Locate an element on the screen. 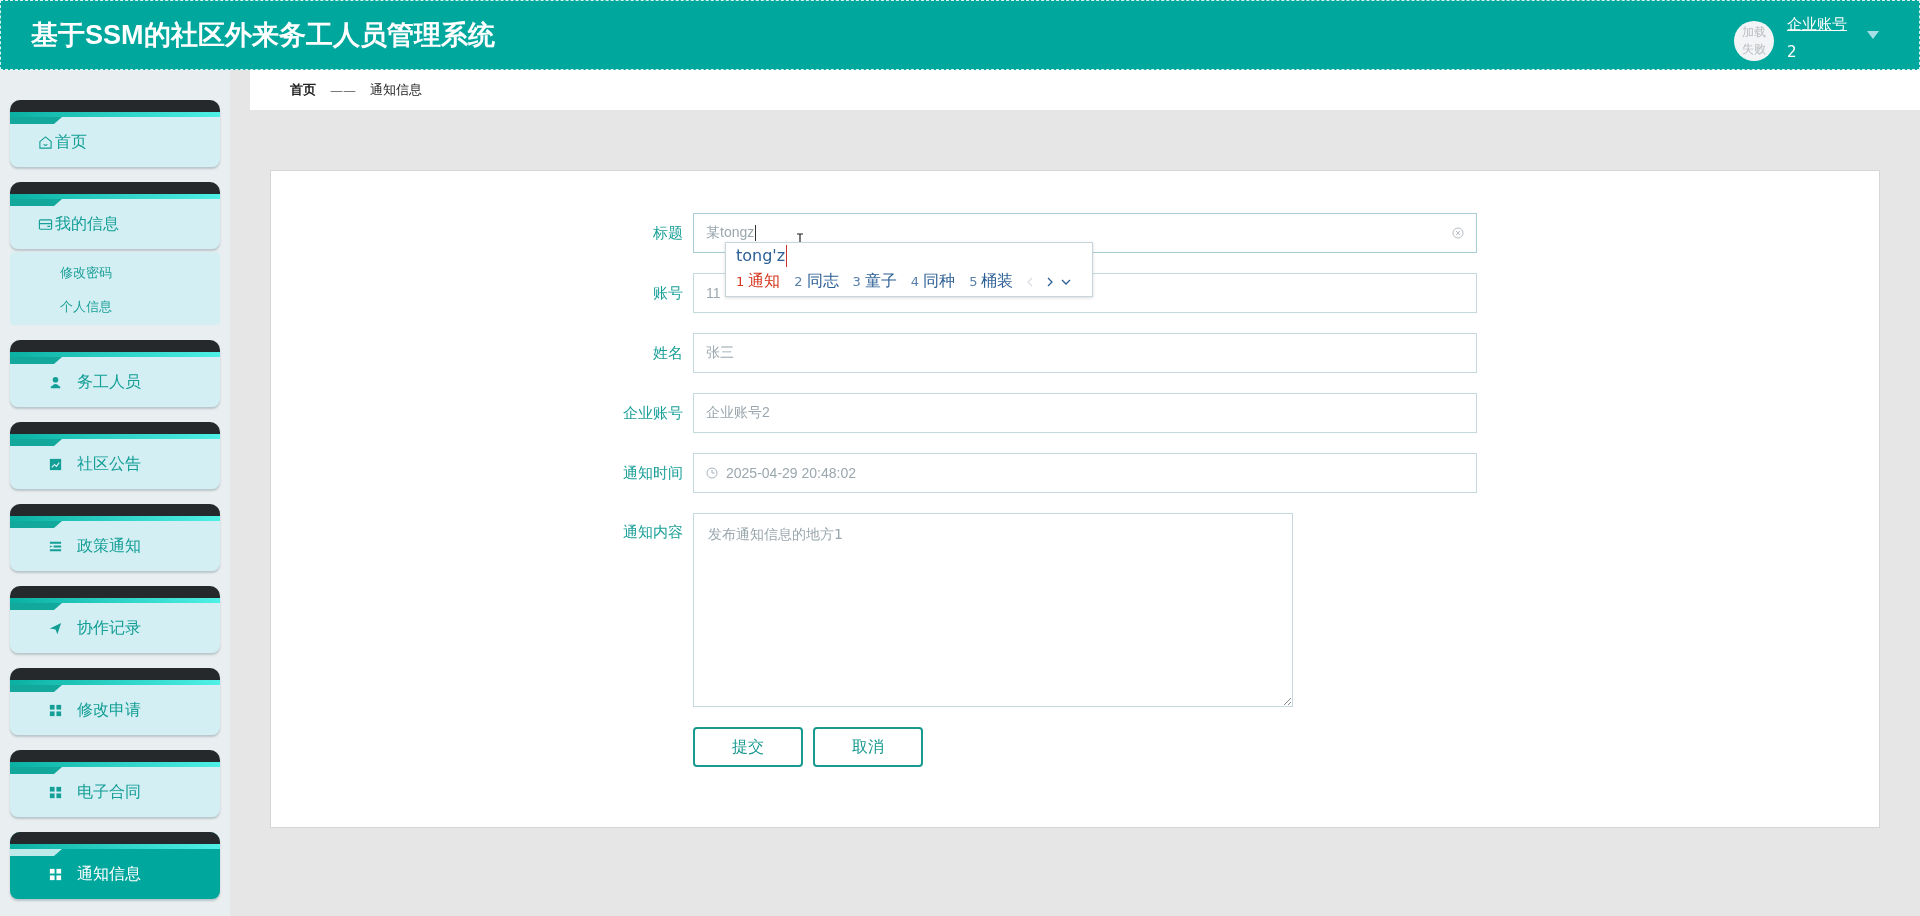 This screenshot has height=916, width=1920. ime-candidate: 2 同志 is located at coordinates (816, 281).